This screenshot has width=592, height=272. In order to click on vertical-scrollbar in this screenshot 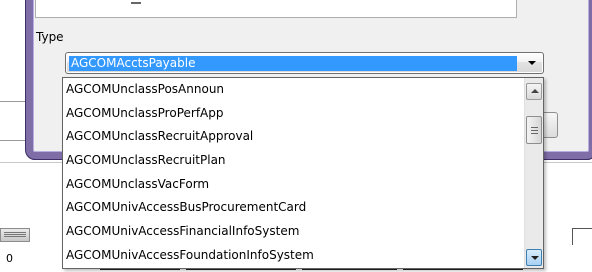, I will do `click(533, 173)`.